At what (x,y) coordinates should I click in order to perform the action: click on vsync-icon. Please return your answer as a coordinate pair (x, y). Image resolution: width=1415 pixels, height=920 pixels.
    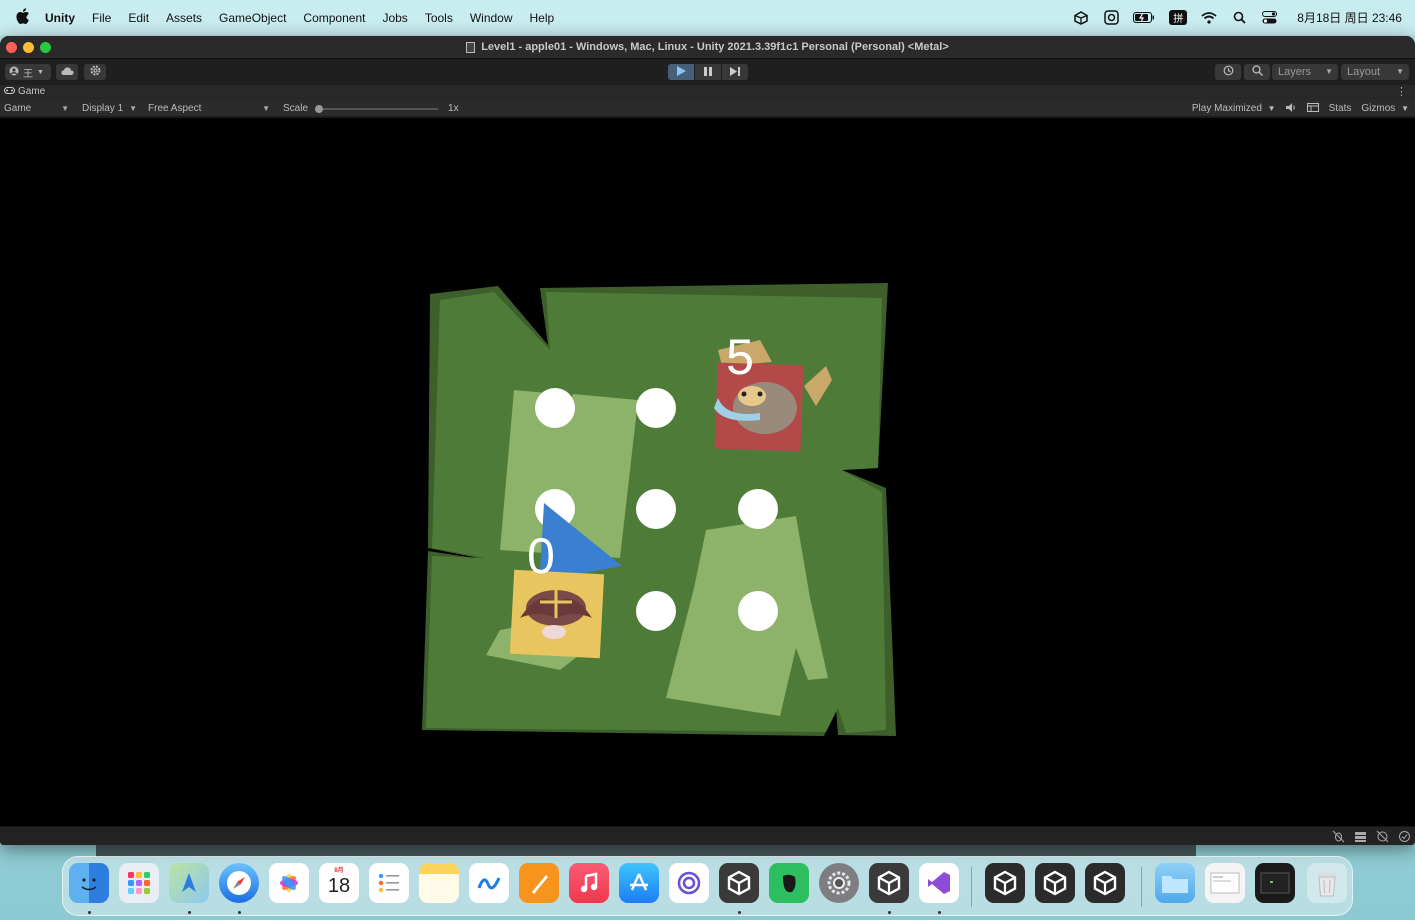
    Looking at the image, I should click on (1312, 108).